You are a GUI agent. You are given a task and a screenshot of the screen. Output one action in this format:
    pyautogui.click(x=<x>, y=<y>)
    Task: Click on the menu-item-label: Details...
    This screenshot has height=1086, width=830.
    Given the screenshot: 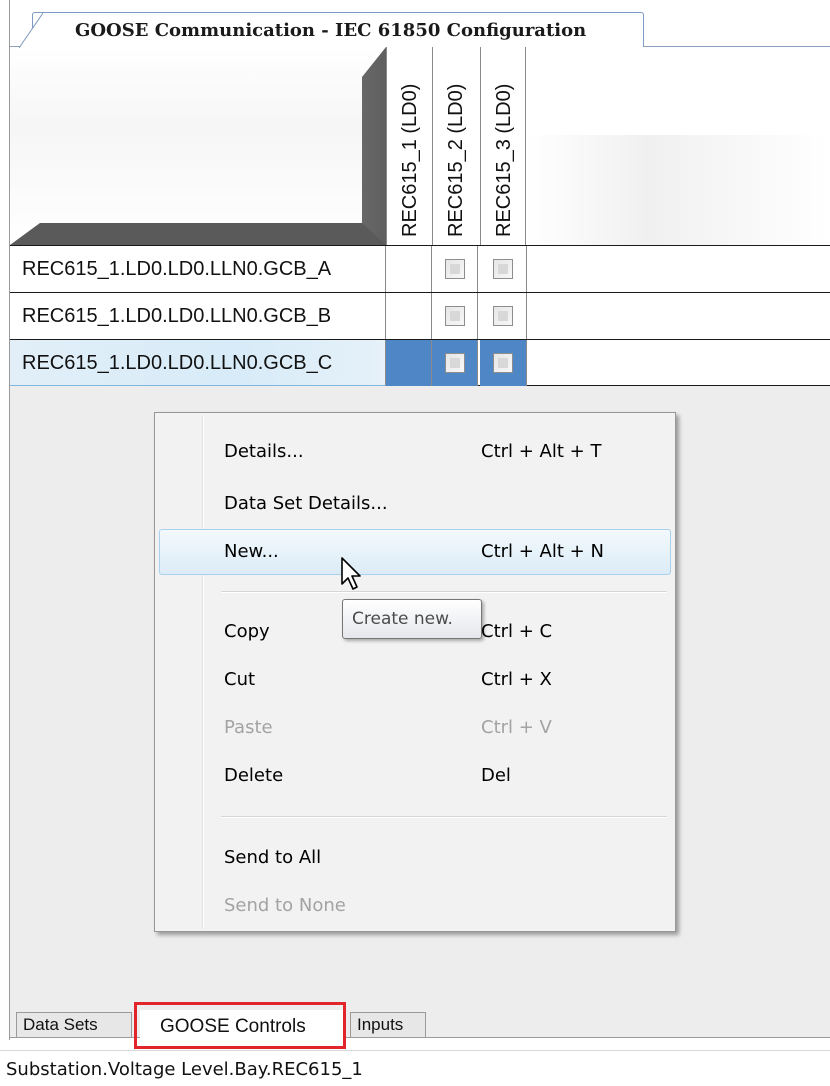 What is the action you would take?
    pyautogui.click(x=264, y=451)
    